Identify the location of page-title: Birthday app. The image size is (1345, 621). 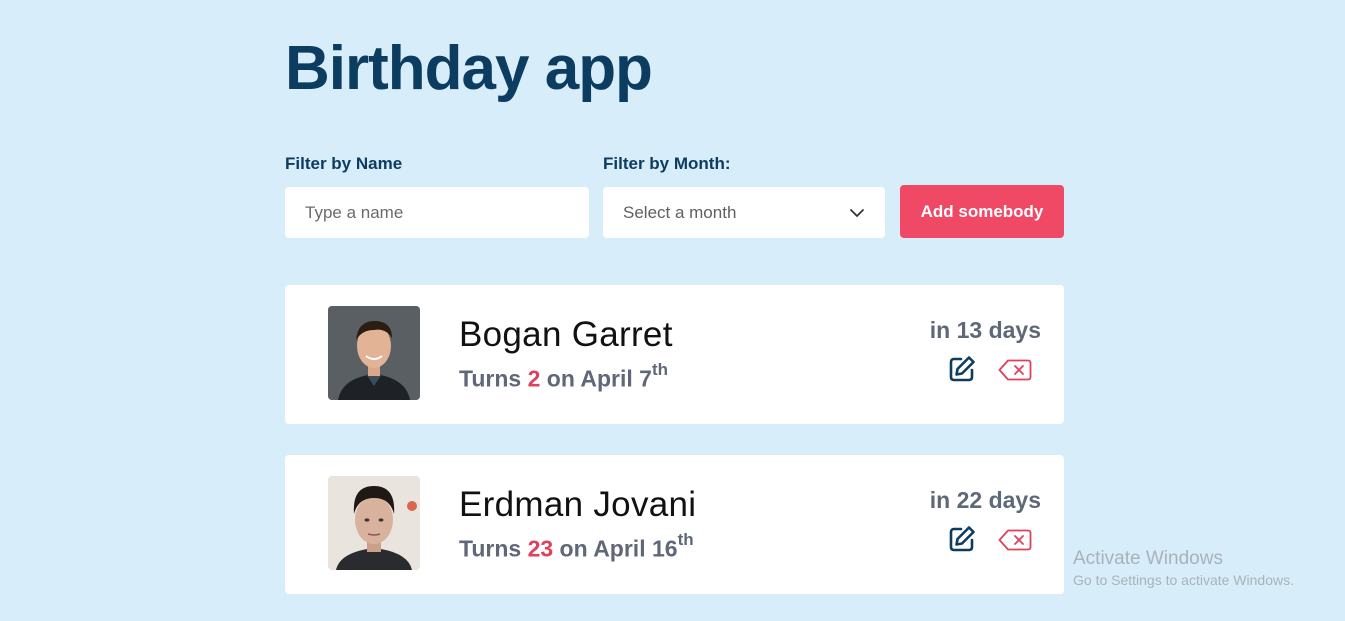
(469, 68).